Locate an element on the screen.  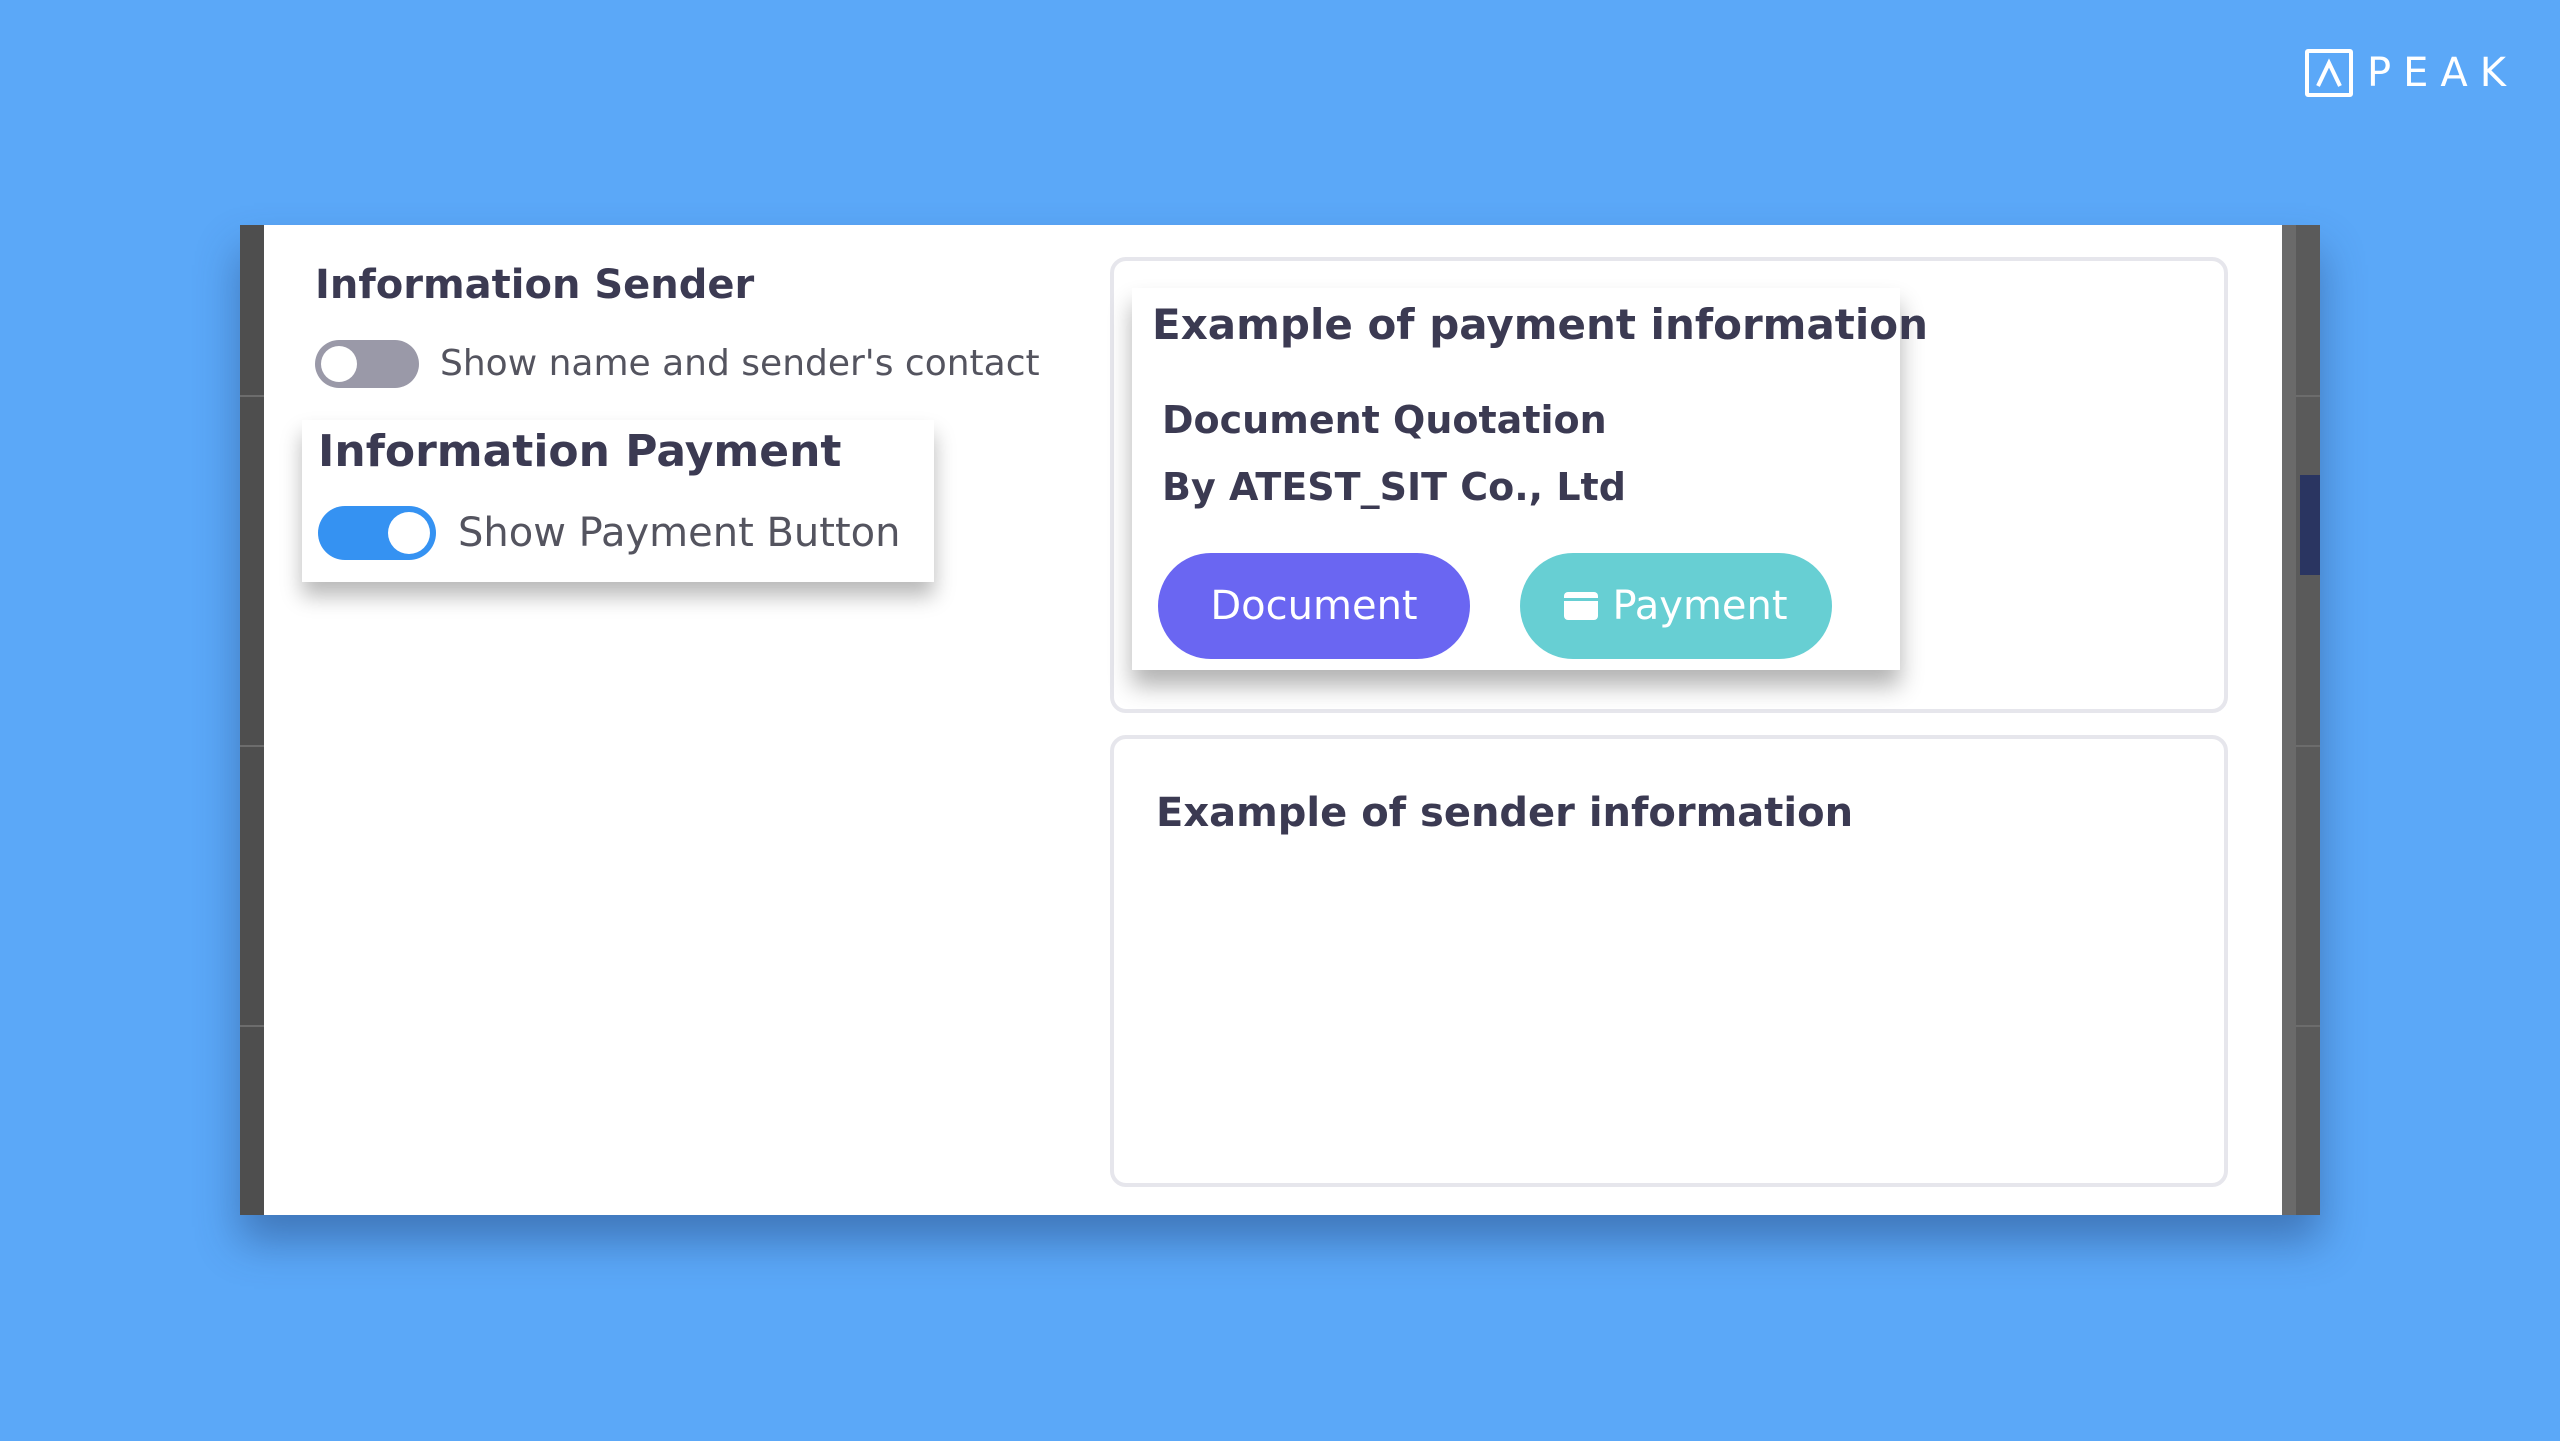
background-button is located at coordinates (2310, 525).